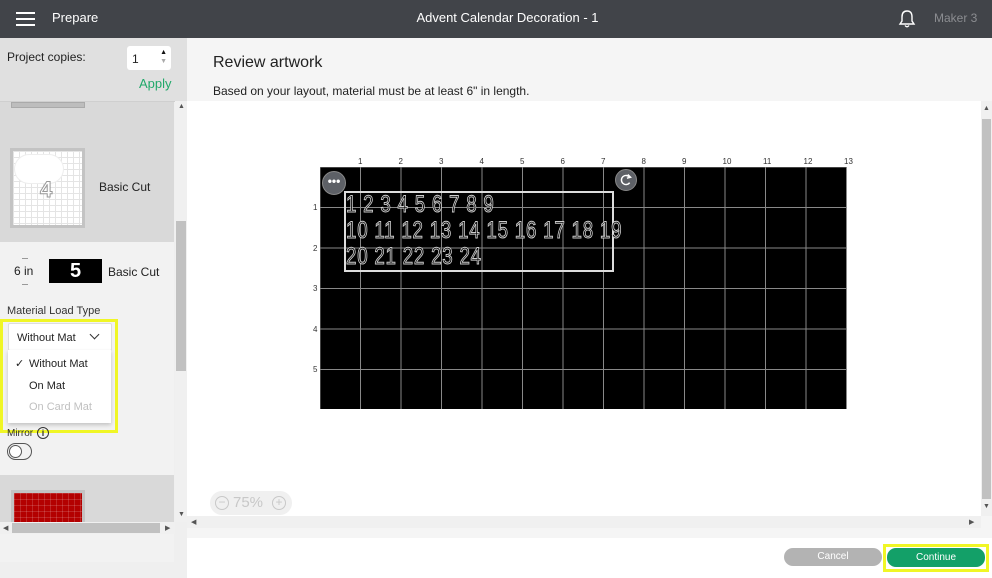 This screenshot has width=992, height=578. I want to click on mirror-toggle, so click(19, 451).